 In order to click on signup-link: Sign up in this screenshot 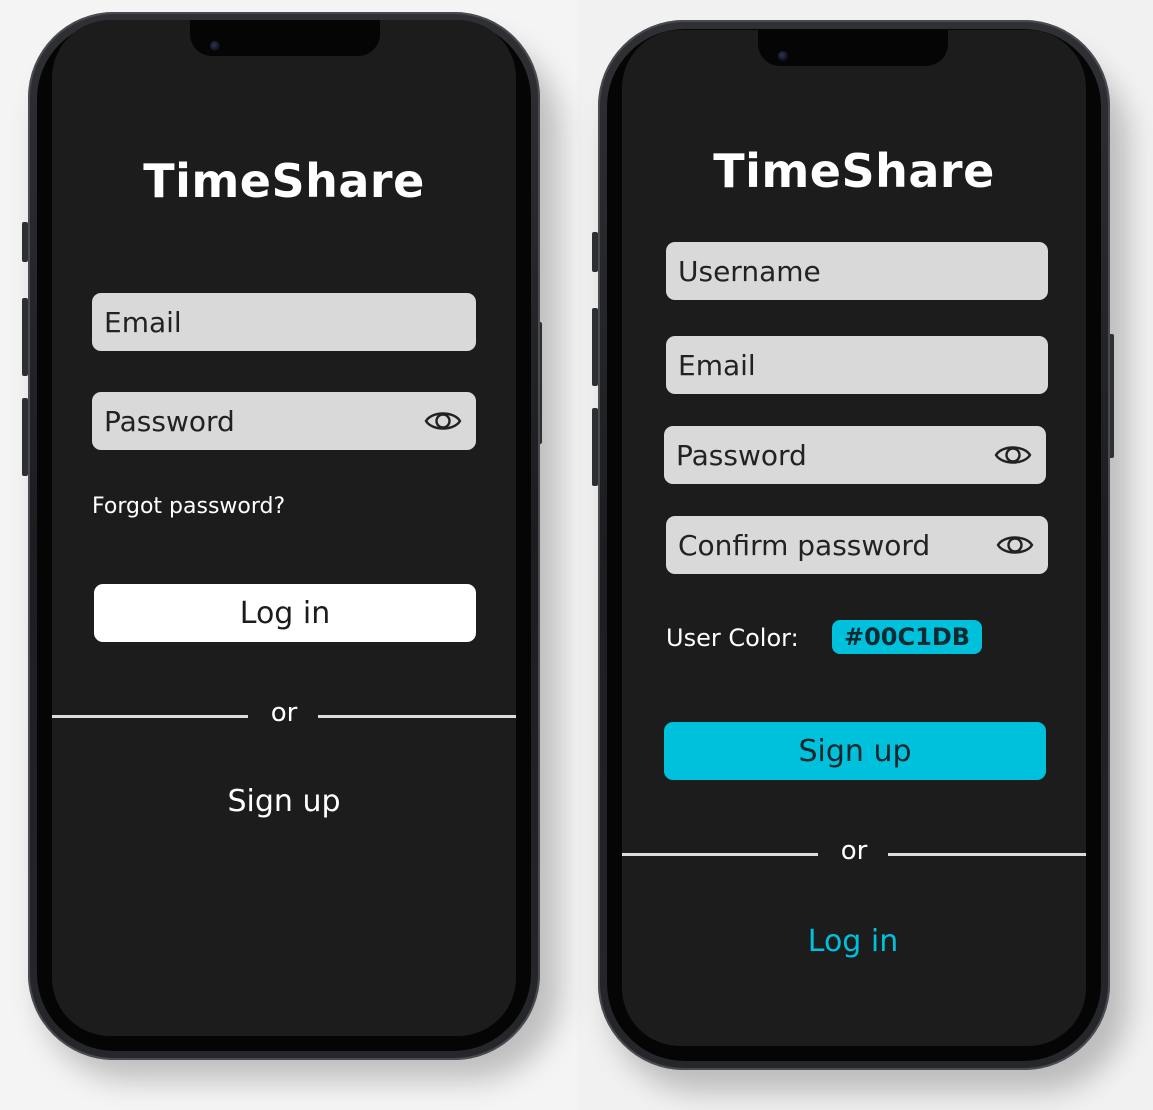, I will do `click(284, 801)`.